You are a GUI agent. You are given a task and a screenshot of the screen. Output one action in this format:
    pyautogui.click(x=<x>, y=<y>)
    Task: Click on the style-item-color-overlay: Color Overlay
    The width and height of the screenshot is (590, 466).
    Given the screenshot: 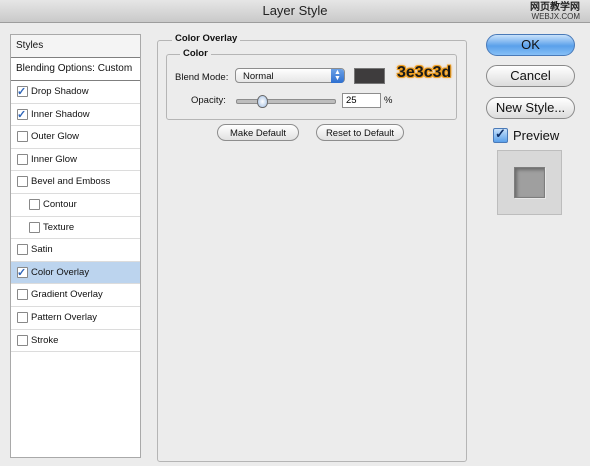 What is the action you would take?
    pyautogui.click(x=75, y=272)
    